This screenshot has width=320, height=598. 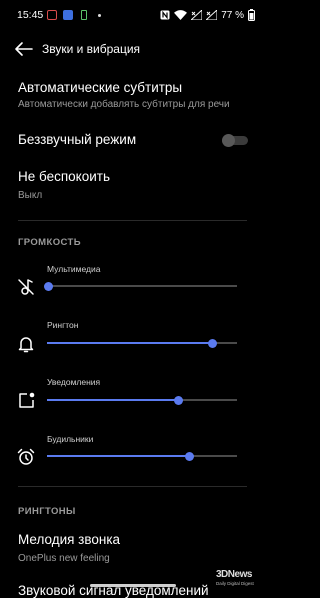 I want to click on battery-percent: 77 %, so click(x=232, y=15).